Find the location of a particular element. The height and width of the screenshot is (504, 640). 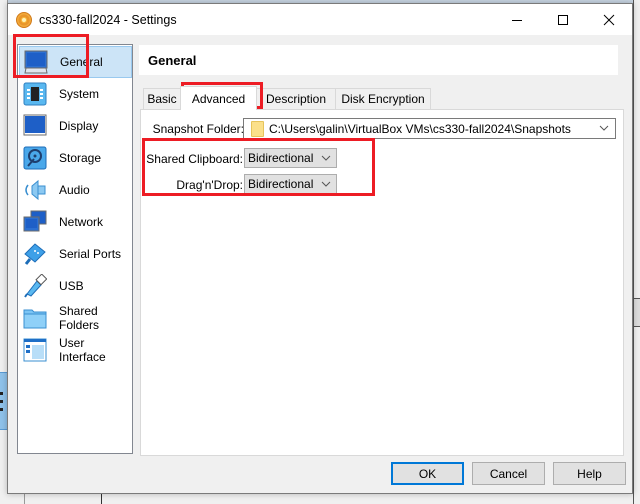

sidebar-item-general: General is located at coordinates (75, 62).